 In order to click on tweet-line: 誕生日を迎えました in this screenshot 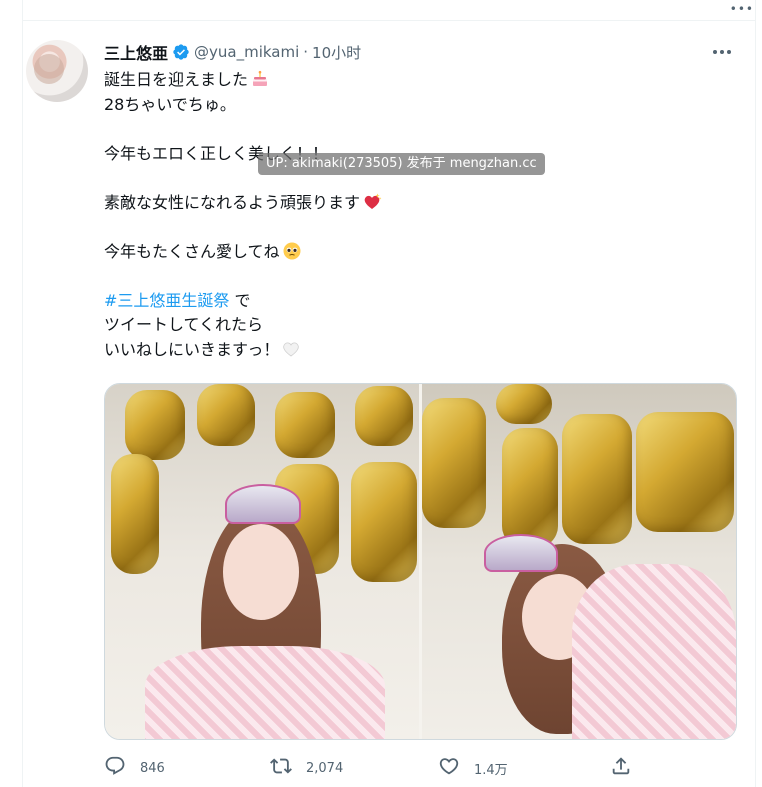, I will do `click(419, 80)`.